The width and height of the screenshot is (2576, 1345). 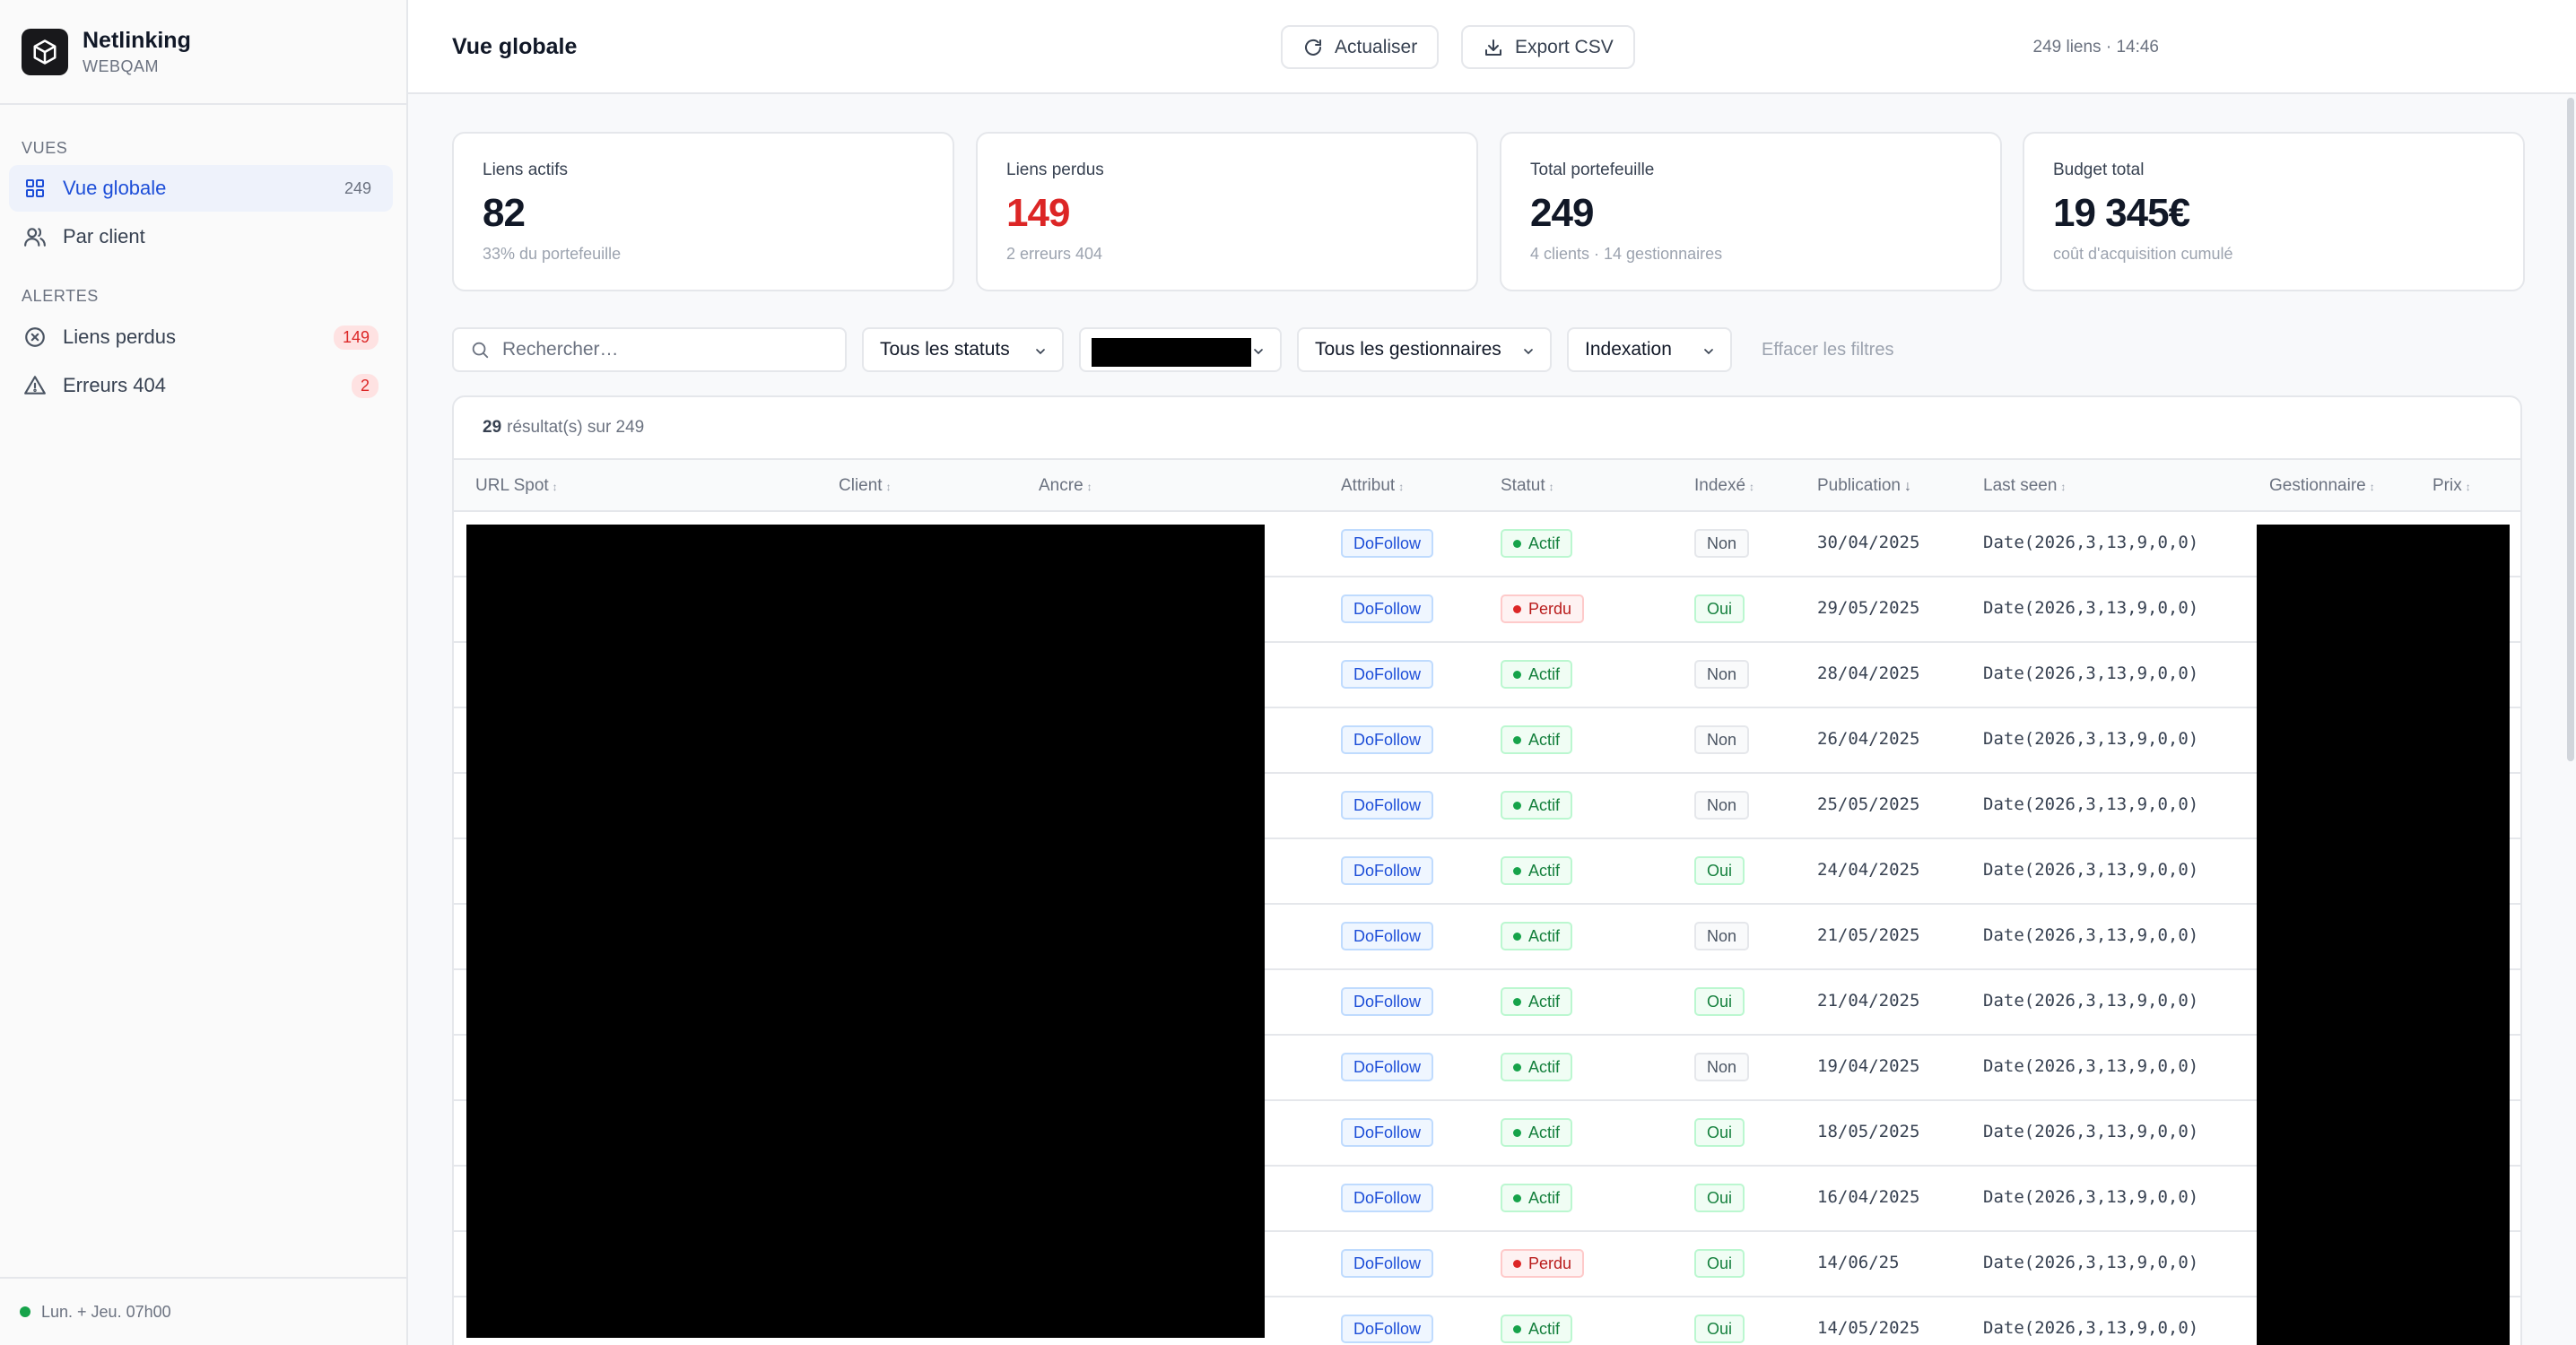 I want to click on search-box, so click(x=649, y=349).